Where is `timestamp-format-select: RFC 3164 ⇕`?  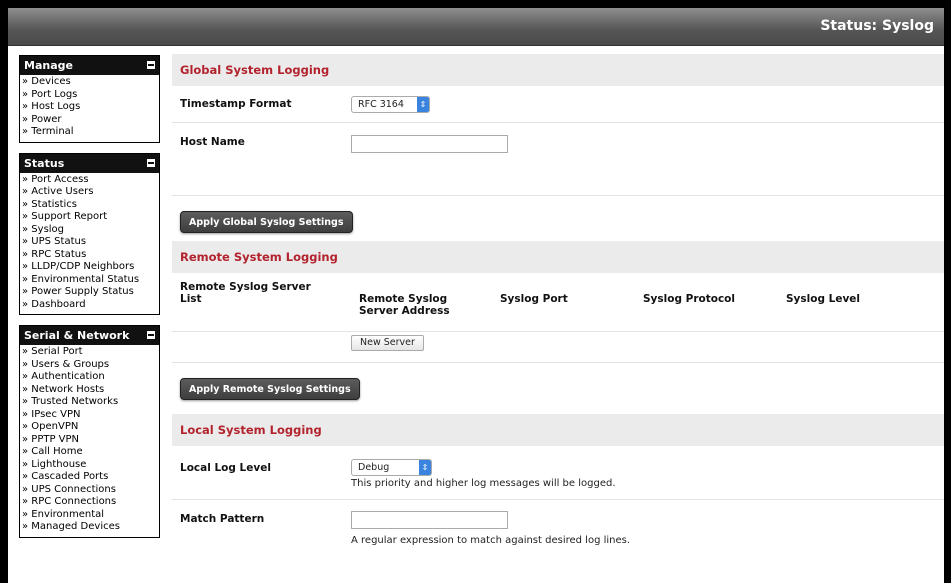 timestamp-format-select: RFC 3164 ⇕ is located at coordinates (390, 104).